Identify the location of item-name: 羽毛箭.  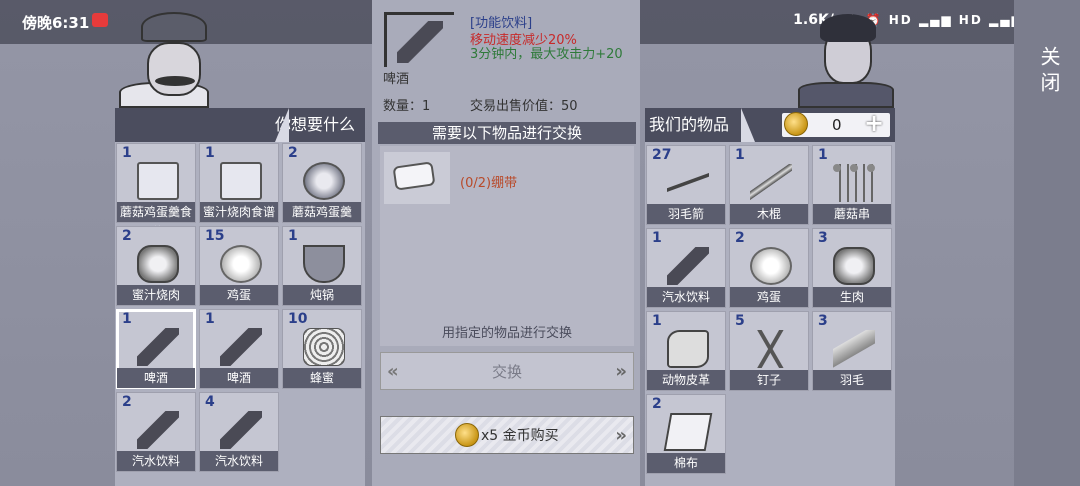
(686, 214).